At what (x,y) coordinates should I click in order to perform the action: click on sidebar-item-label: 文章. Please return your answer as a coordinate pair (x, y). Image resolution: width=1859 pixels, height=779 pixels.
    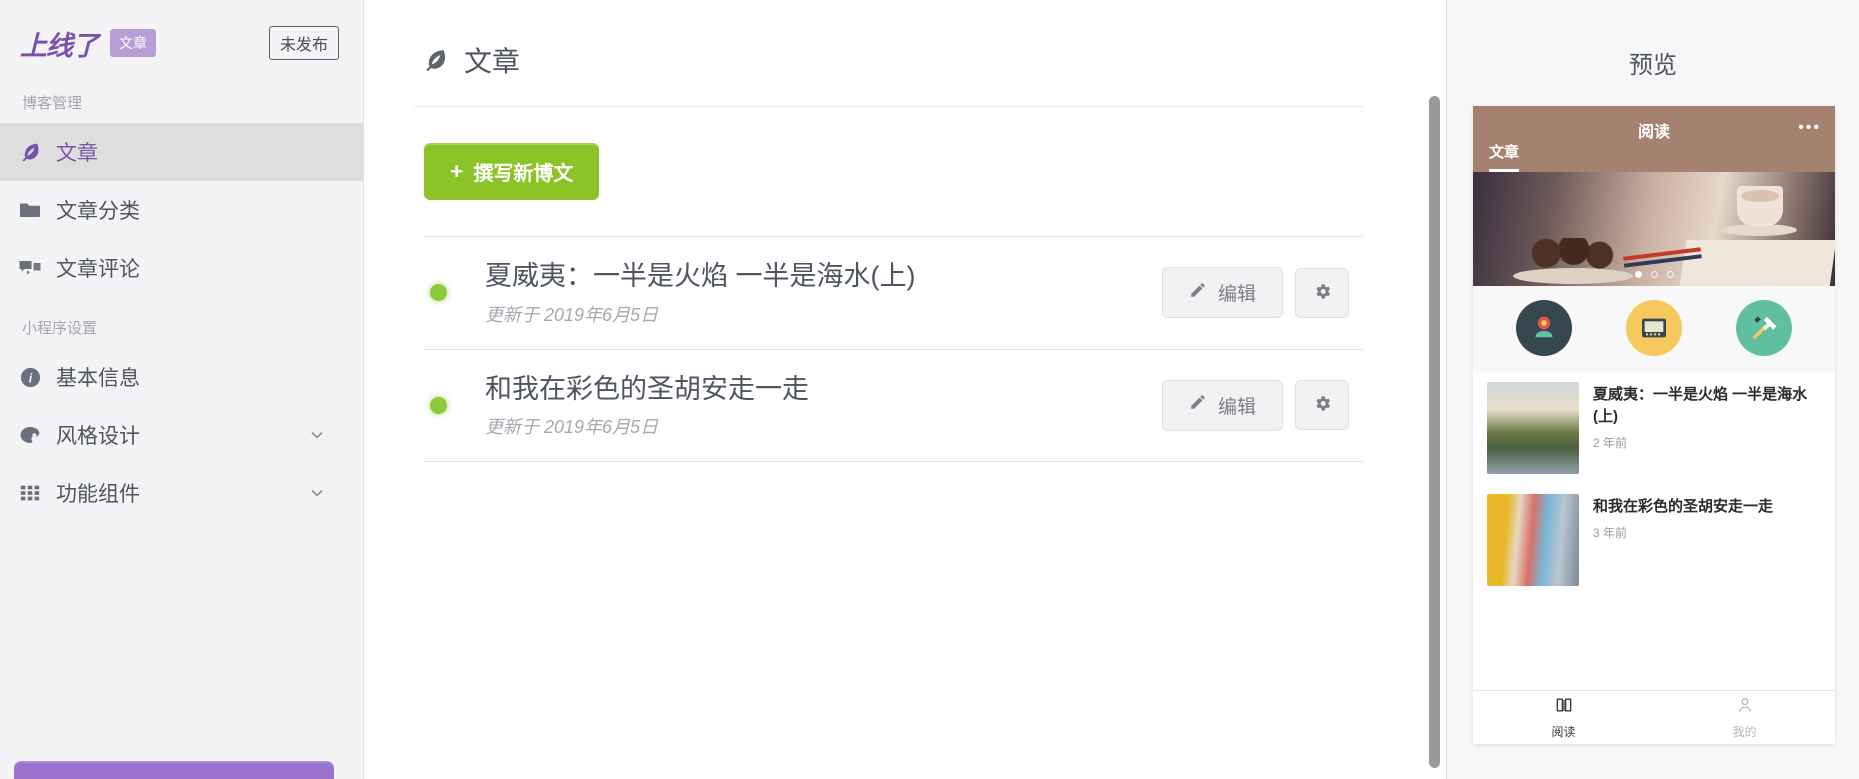
    Looking at the image, I should click on (77, 153).